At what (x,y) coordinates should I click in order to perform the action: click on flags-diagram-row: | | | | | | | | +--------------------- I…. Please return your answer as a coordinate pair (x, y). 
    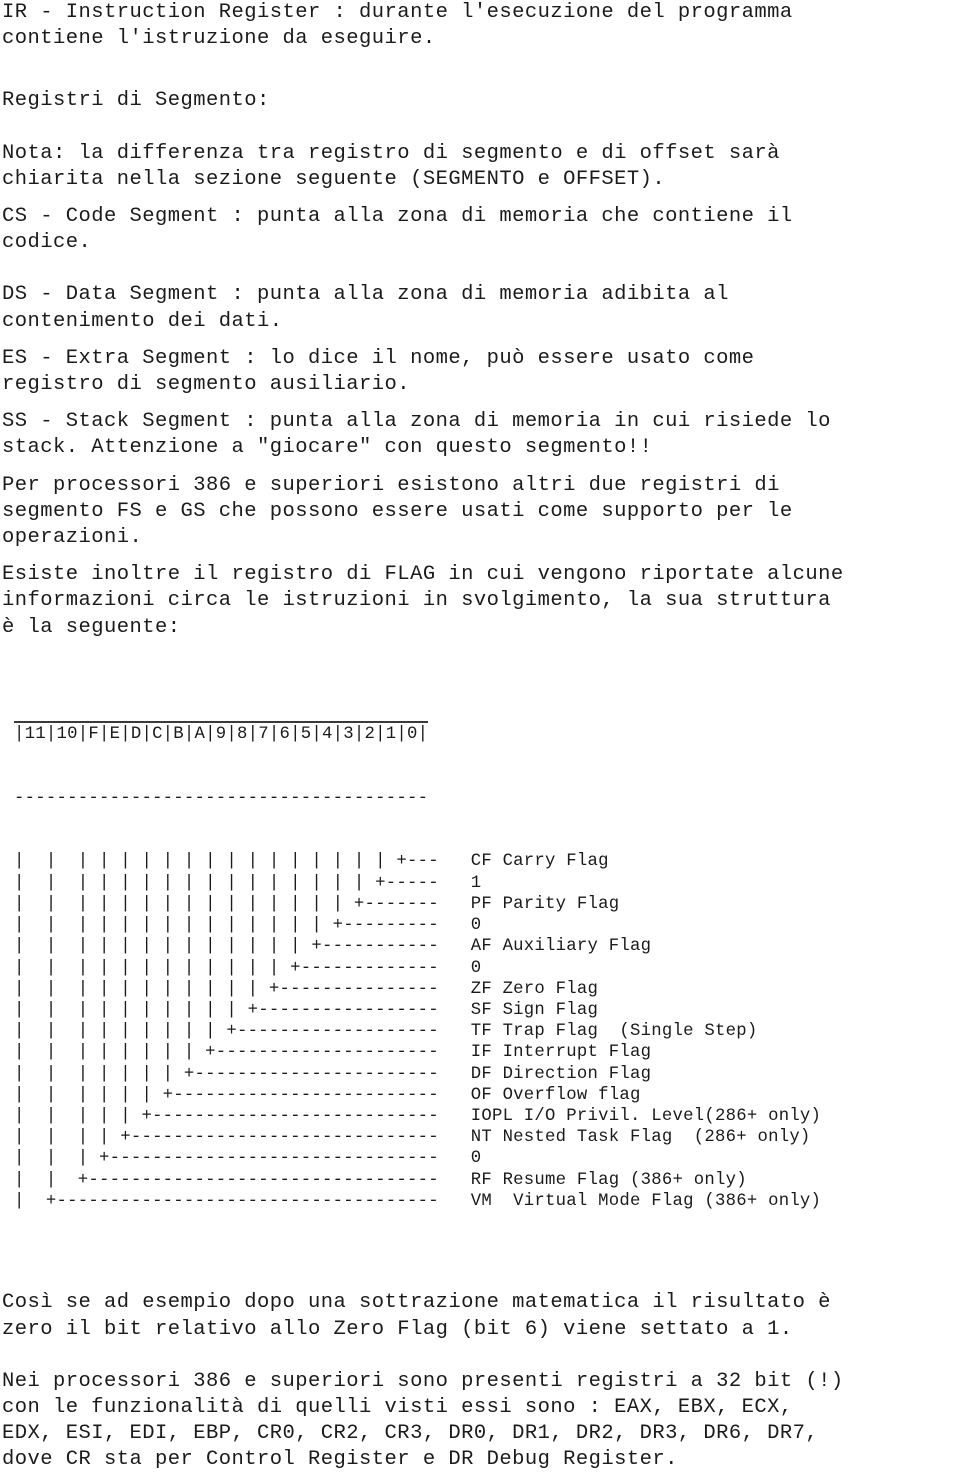
    Looking at the image, I should click on (487, 1052).